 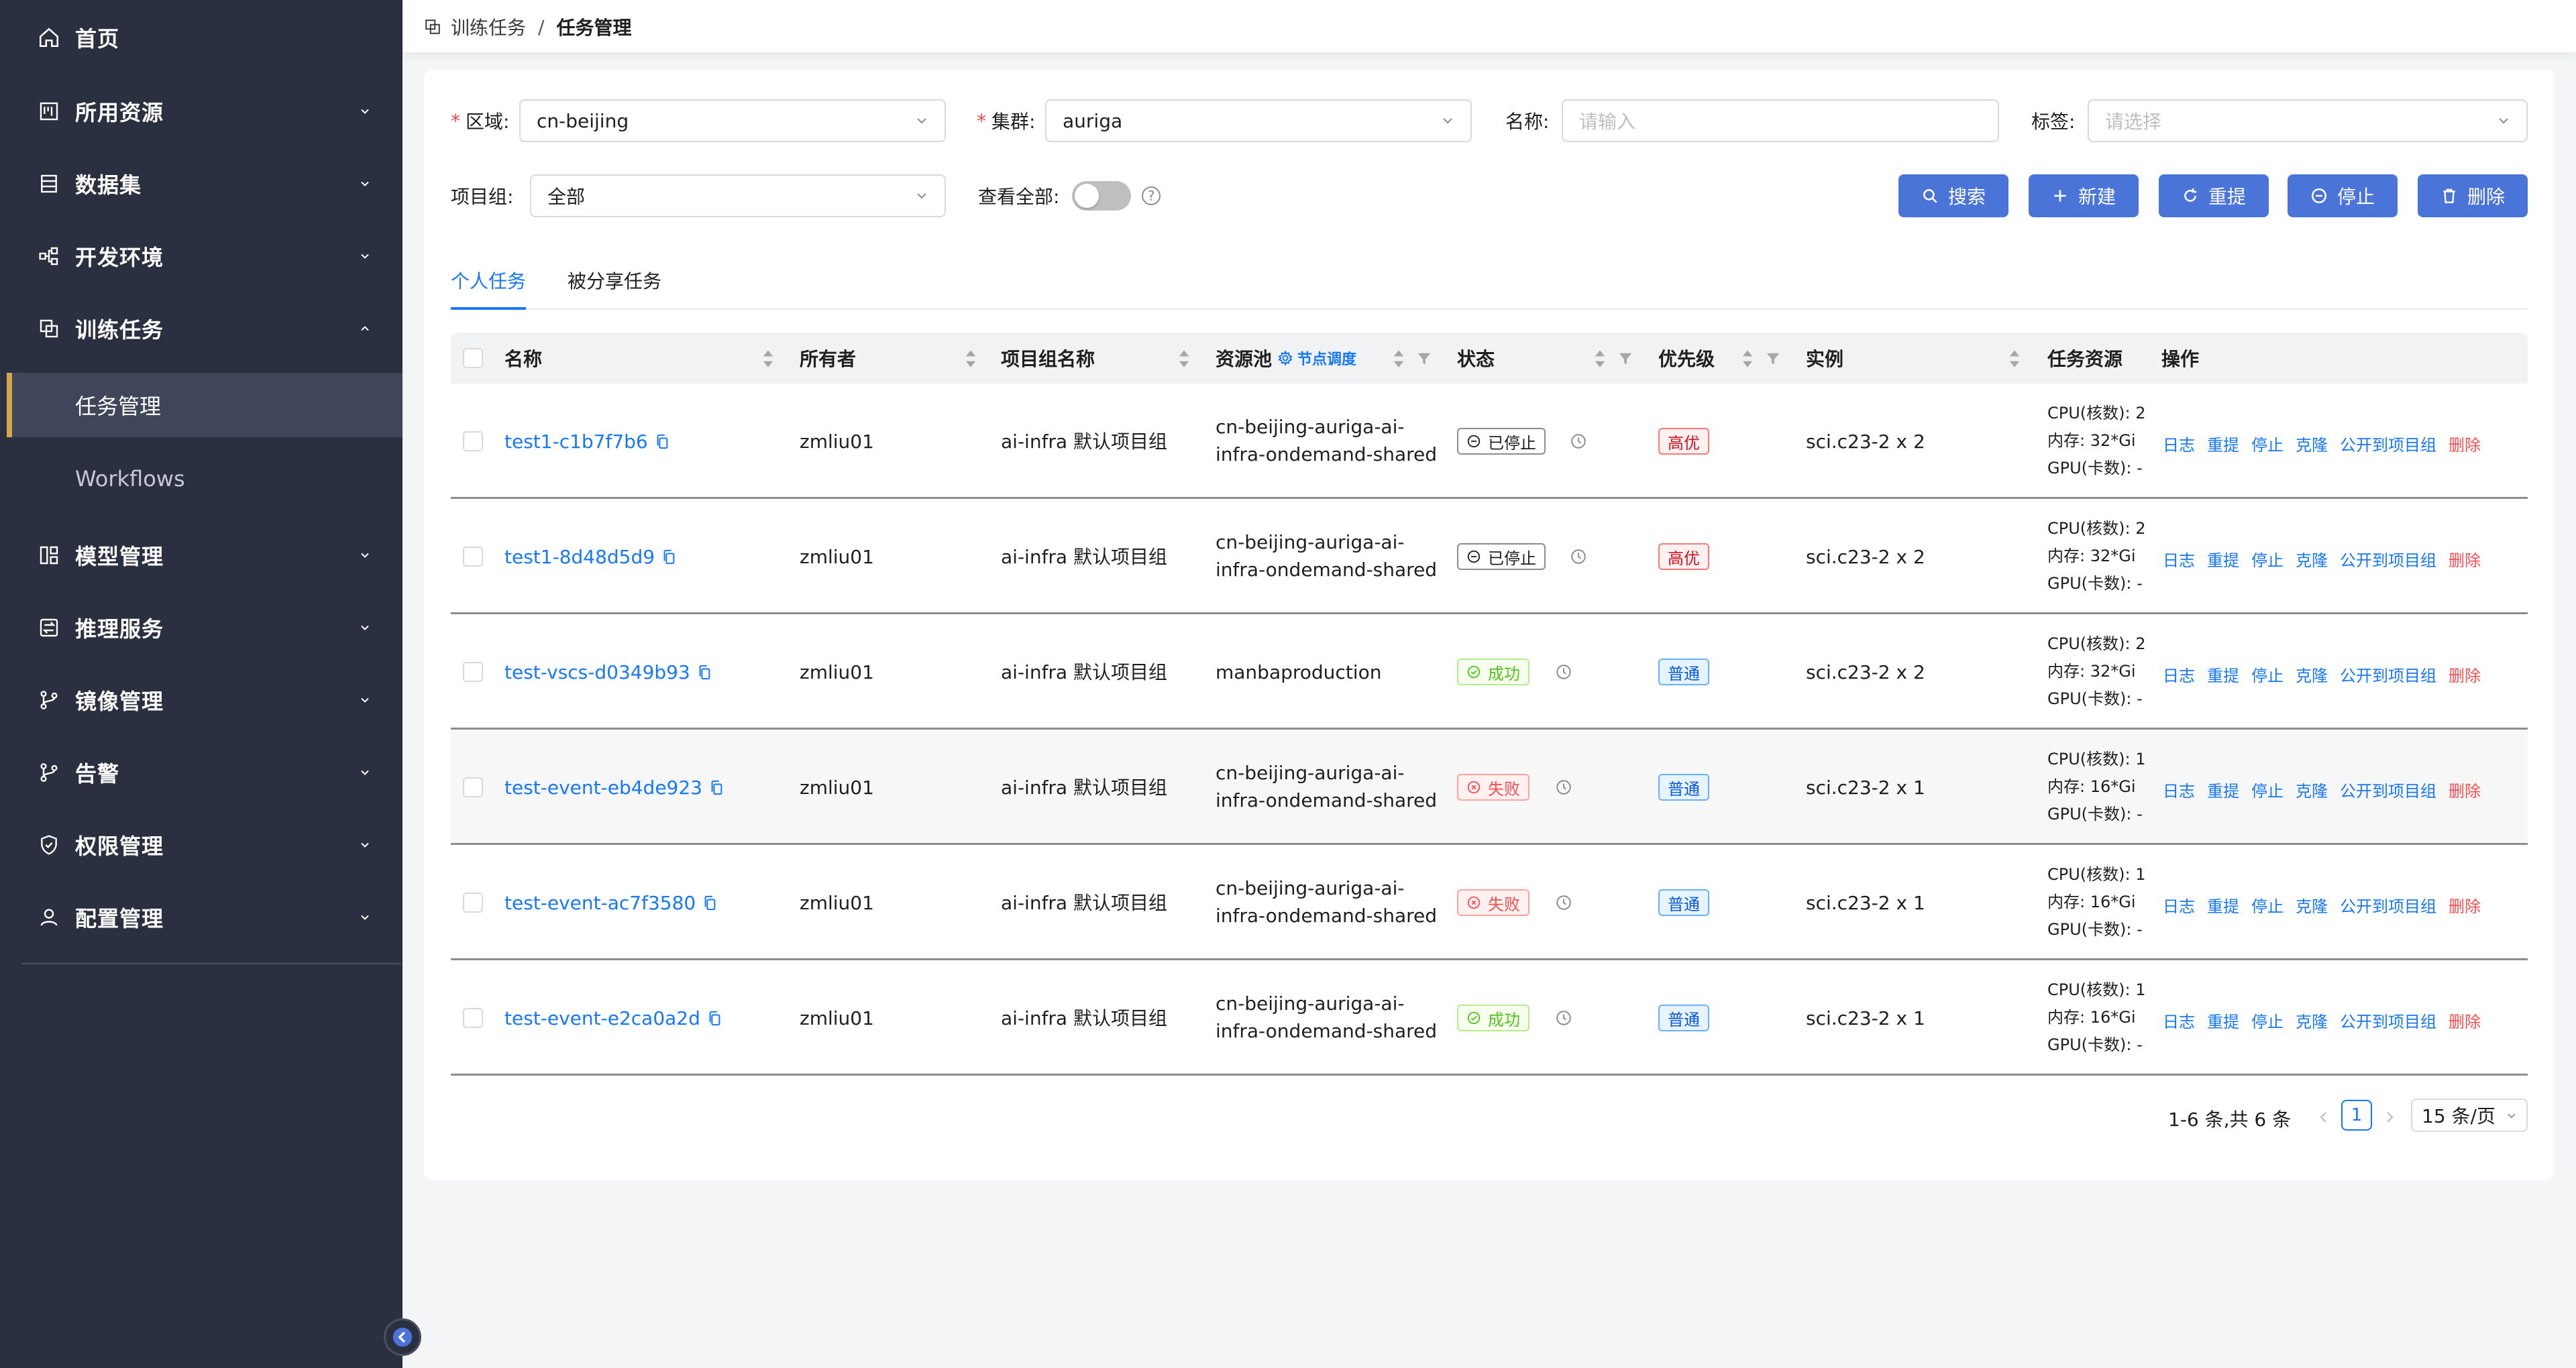 What do you see at coordinates (201, 184) in the screenshot?
I see `sidebar-item-datasets: 数据集` at bounding box center [201, 184].